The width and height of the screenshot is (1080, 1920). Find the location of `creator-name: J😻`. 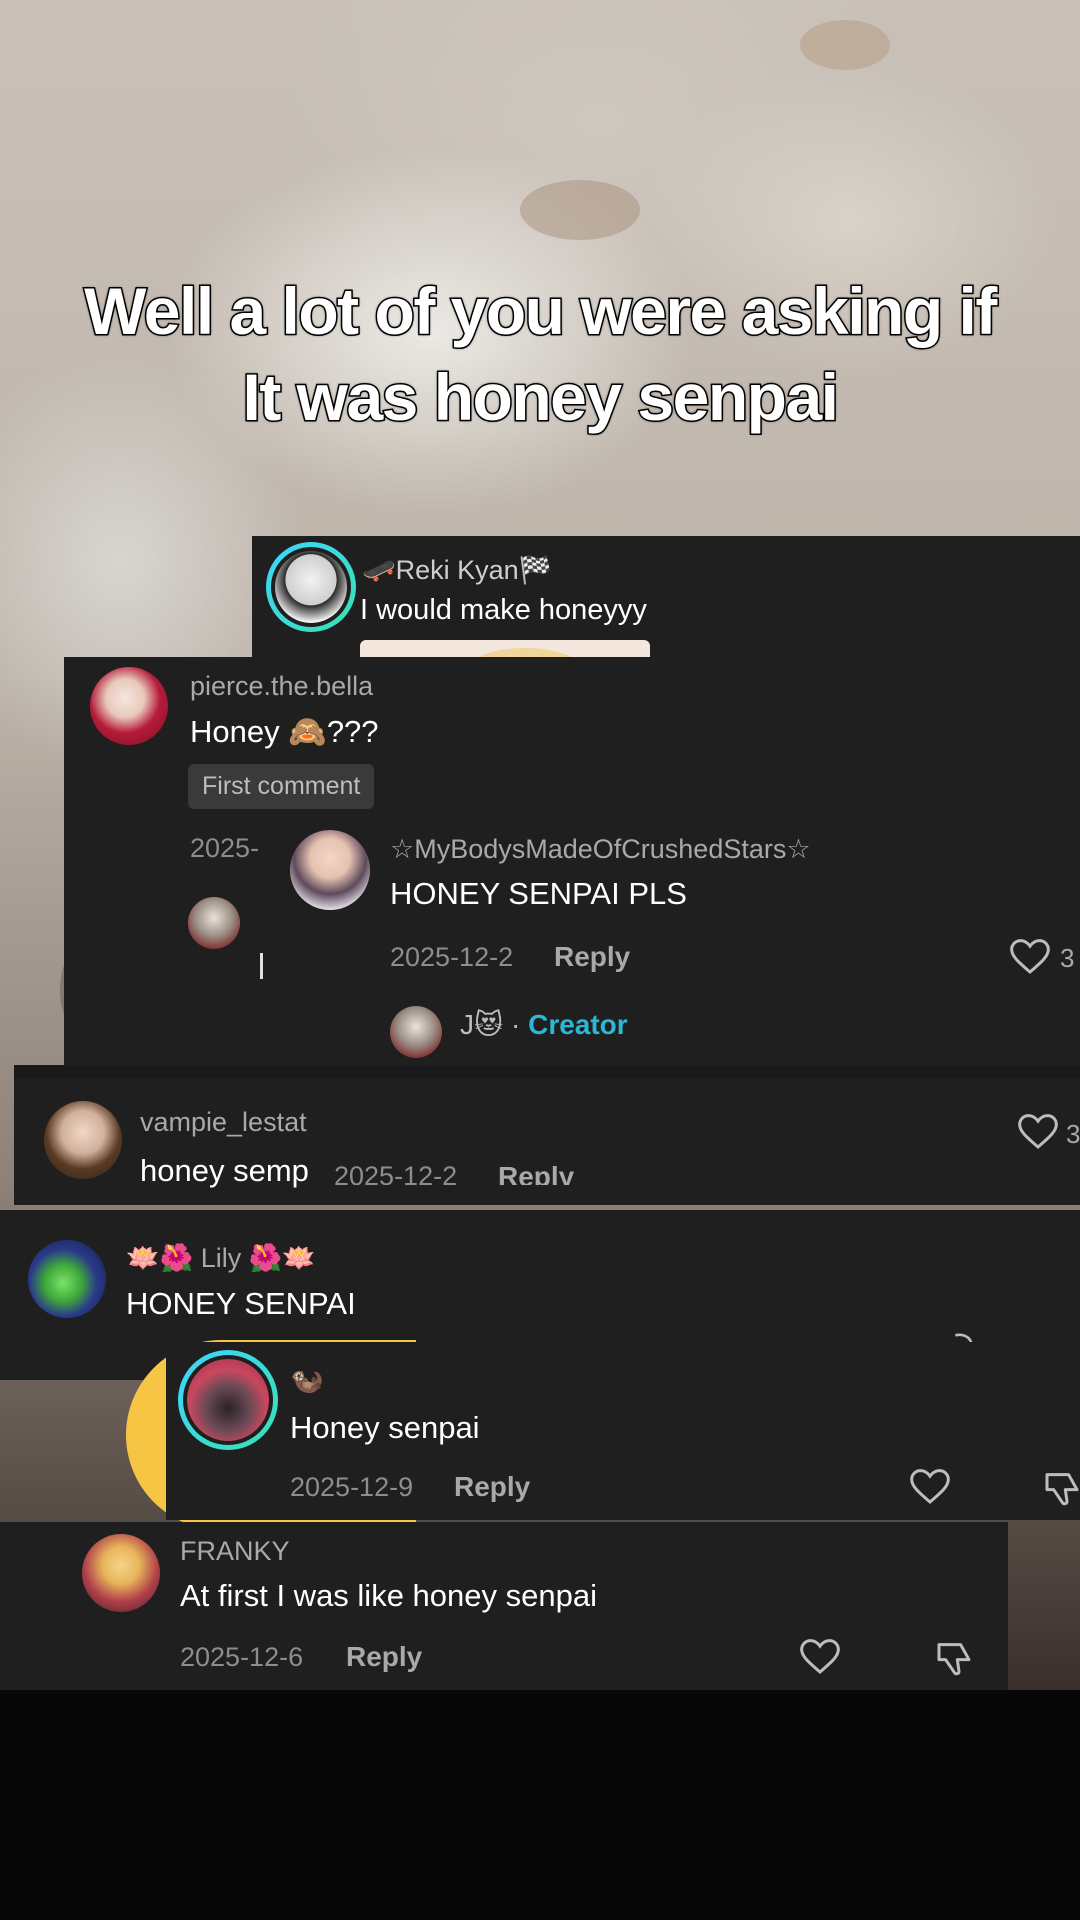

creator-name: J😻 is located at coordinates (481, 1024).